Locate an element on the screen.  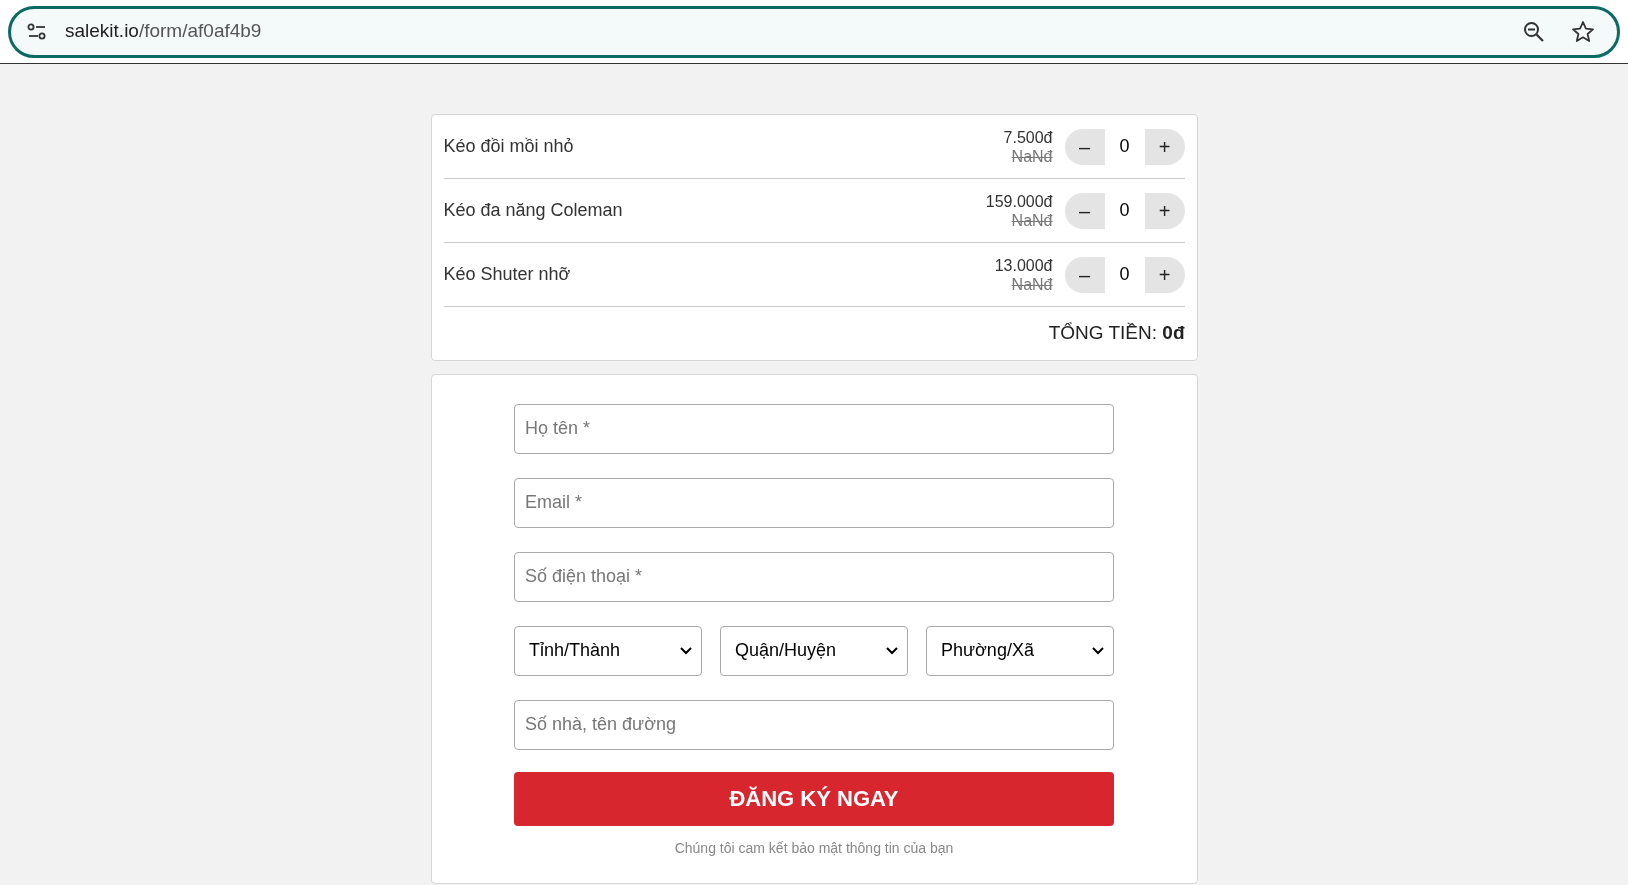
select-dropdown: Tỉnh/Thành is located at coordinates (608, 650).